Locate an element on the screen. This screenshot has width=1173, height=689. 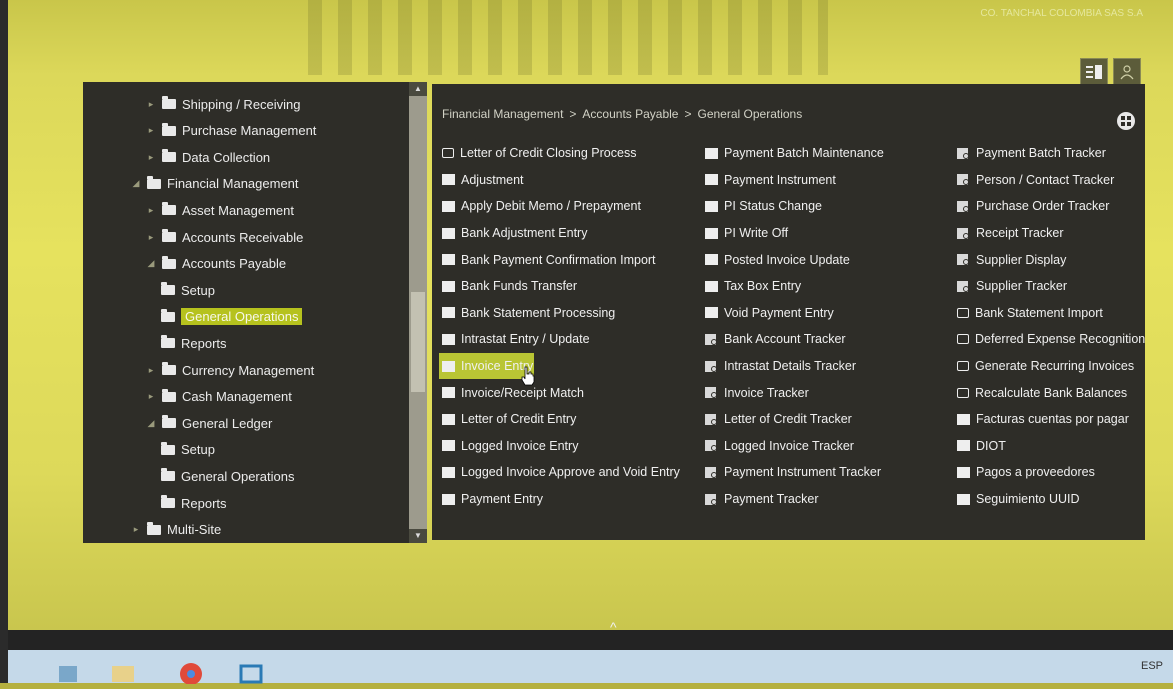
menu-item-person-contact-tracker: Person / Contact Tracker is located at coordinates (1051, 180).